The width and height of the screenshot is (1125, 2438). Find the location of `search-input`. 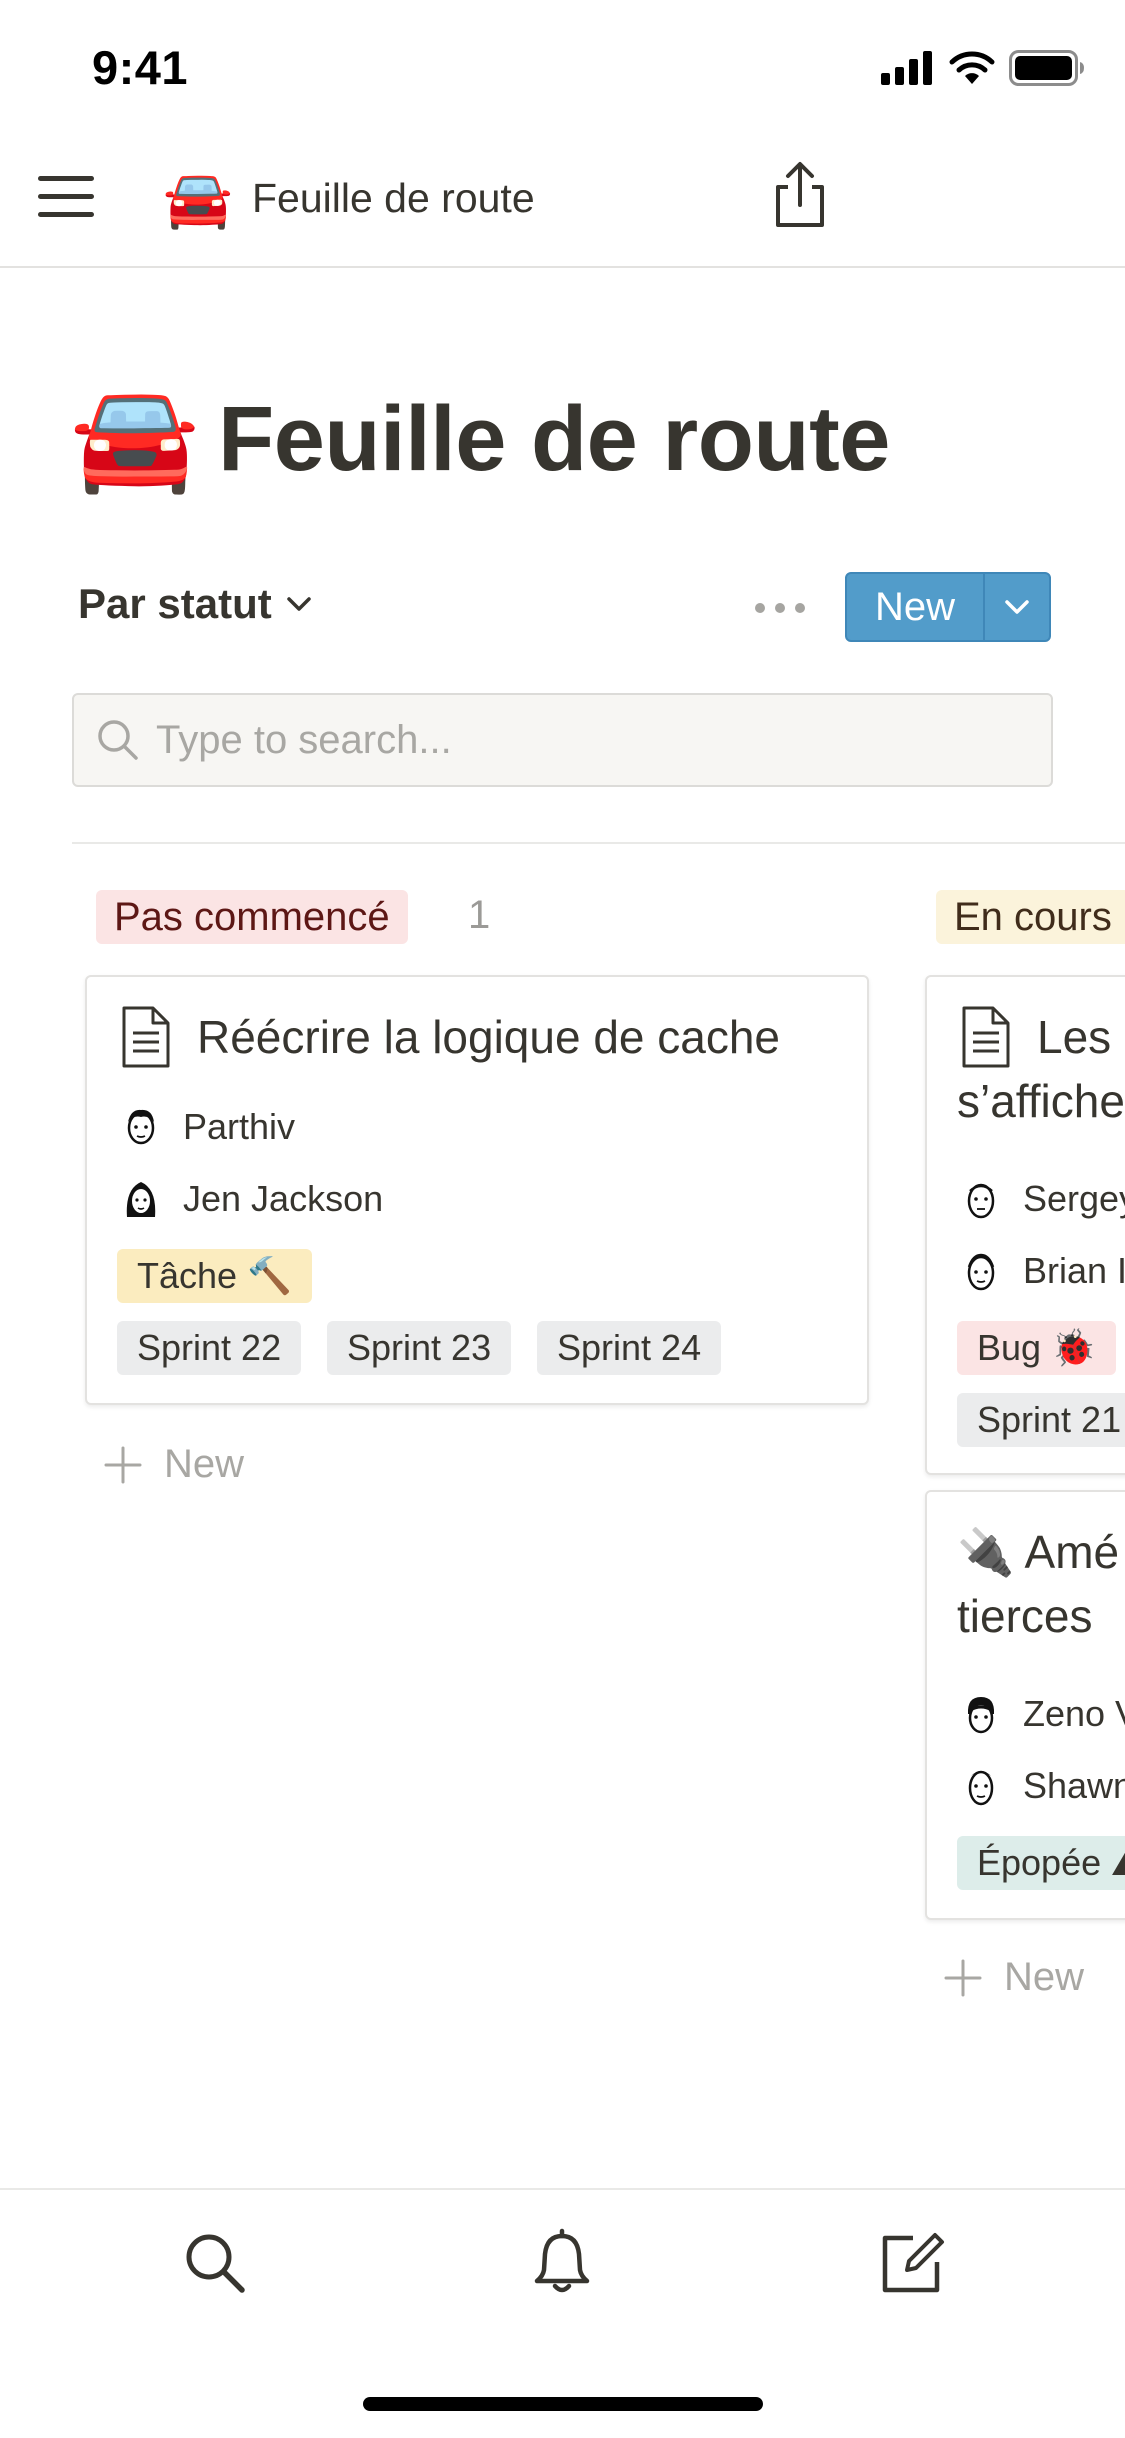

search-input is located at coordinates (581, 740).